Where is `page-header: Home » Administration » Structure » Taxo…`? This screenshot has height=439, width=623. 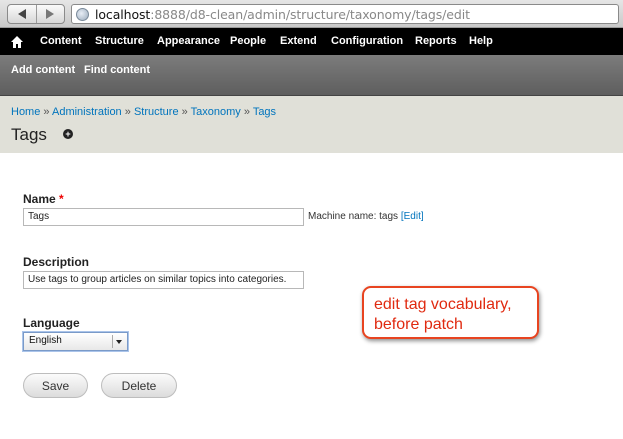 page-header: Home » Administration » Structure » Taxo… is located at coordinates (311, 124).